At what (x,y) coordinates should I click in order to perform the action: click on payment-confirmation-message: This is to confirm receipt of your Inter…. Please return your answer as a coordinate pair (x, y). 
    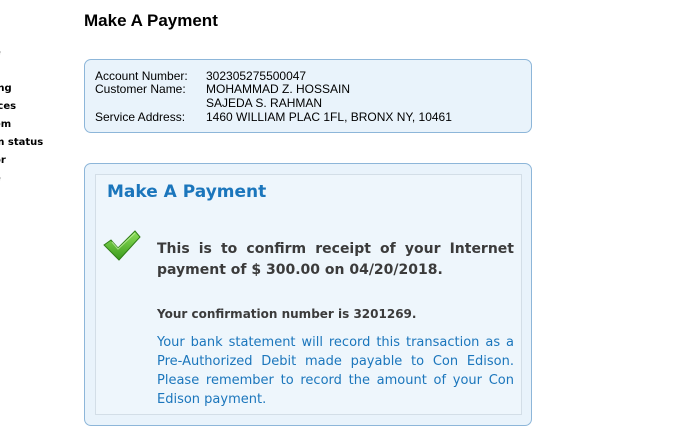
    Looking at the image, I should click on (335, 259).